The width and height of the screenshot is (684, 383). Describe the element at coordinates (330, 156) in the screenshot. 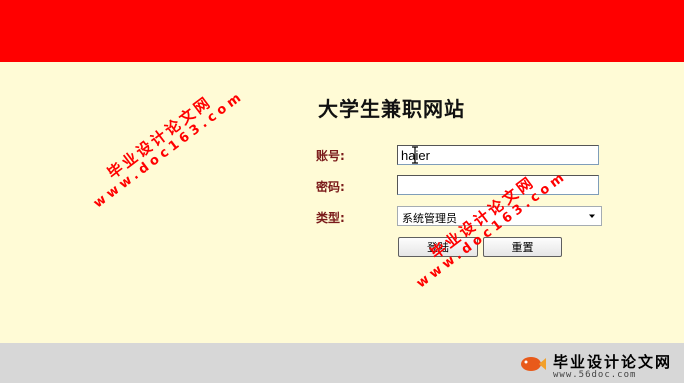

I see `account-label: 账号:` at that location.